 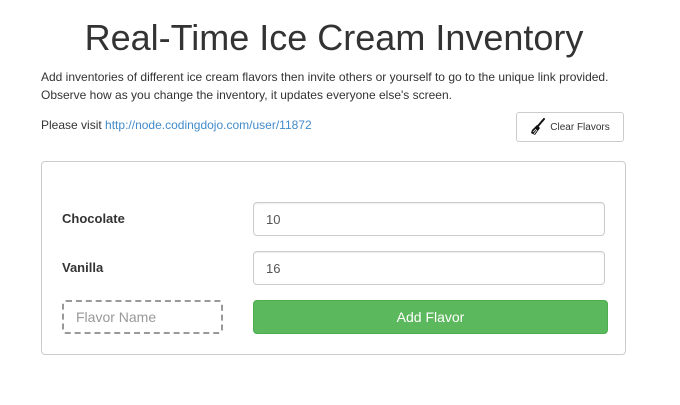 I want to click on quantity-input-chocolate, so click(x=429, y=219).